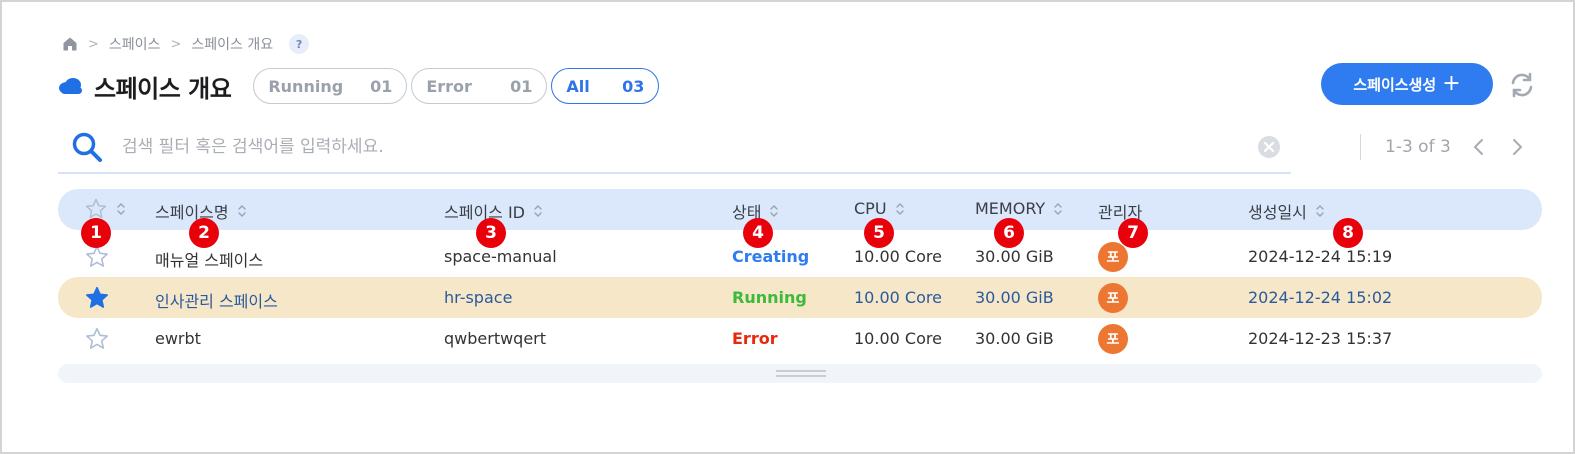 The width and height of the screenshot is (1575, 454). Describe the element at coordinates (800, 209) in the screenshot. I see `table-header: 스페이스명 스페이스 ID 상태 CPU MEMORY 관리자 생성일시` at that location.